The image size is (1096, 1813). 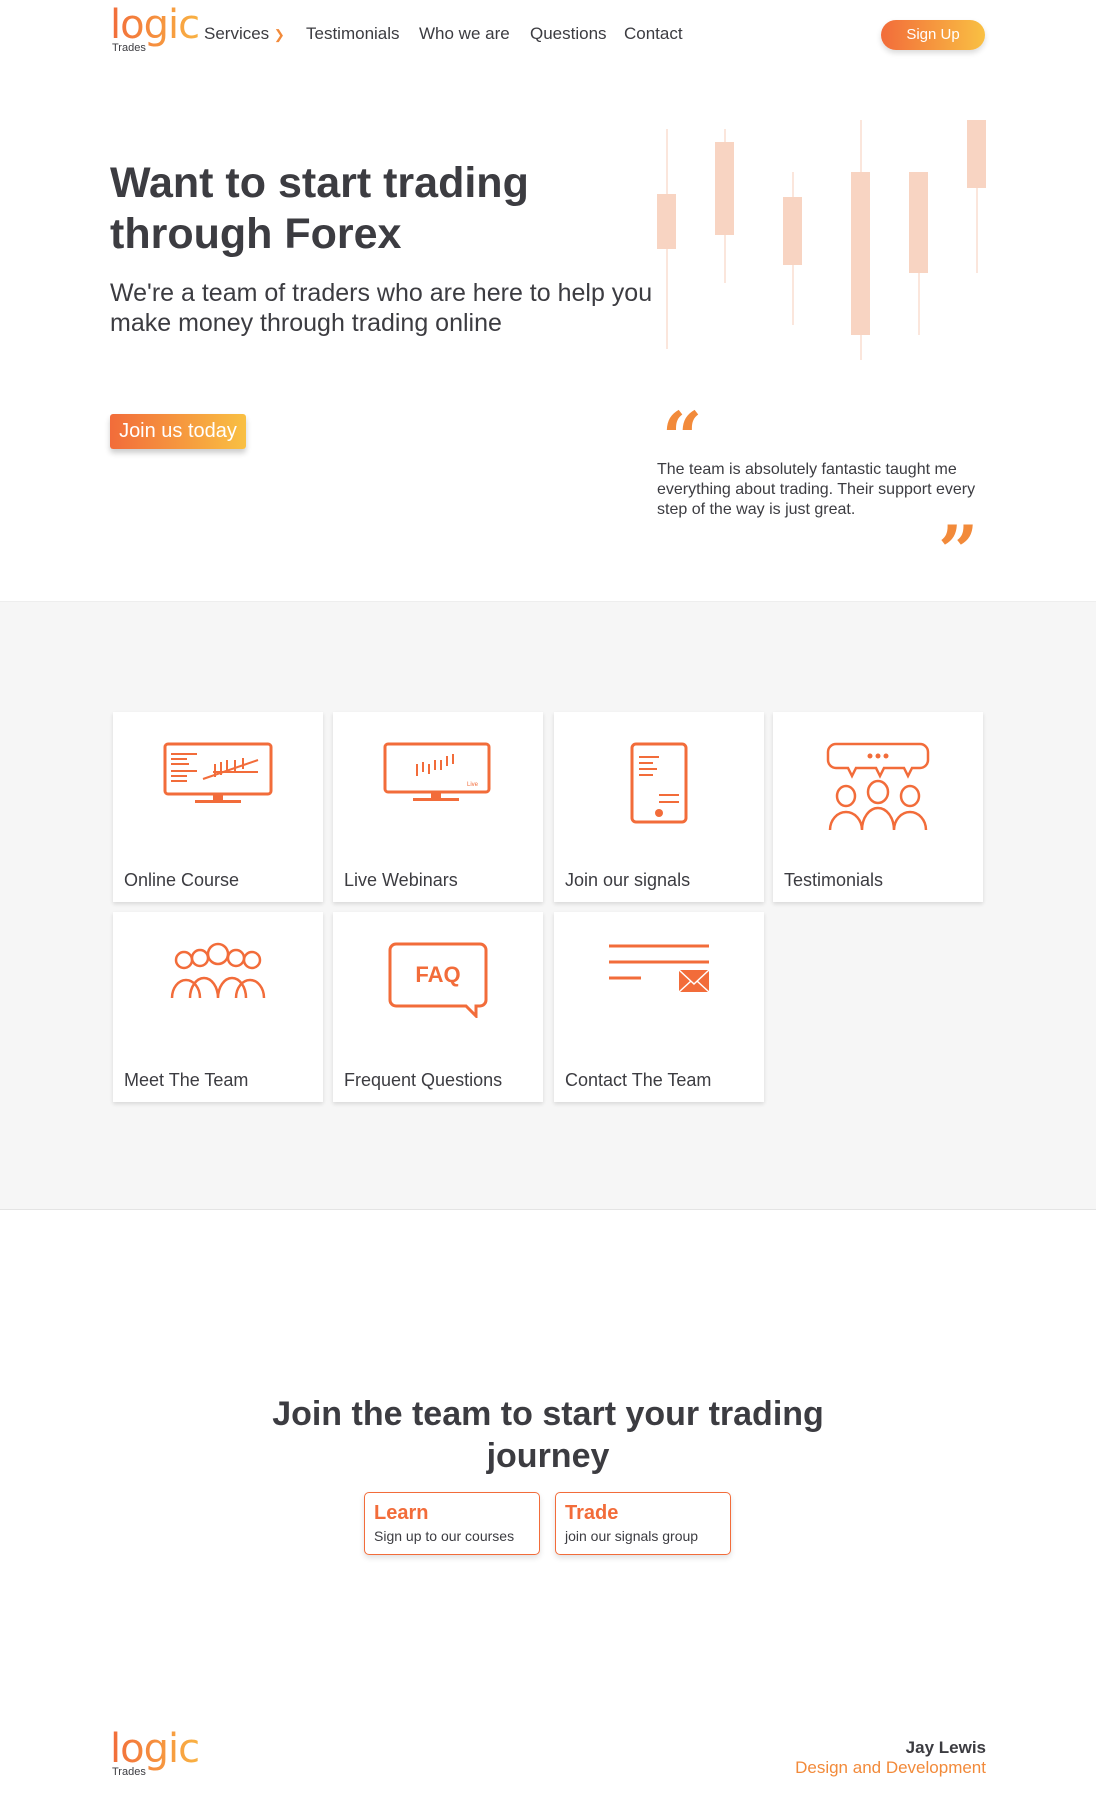 What do you see at coordinates (643, 1523) in the screenshot?
I see `trade-button: Trade join our signals group` at bounding box center [643, 1523].